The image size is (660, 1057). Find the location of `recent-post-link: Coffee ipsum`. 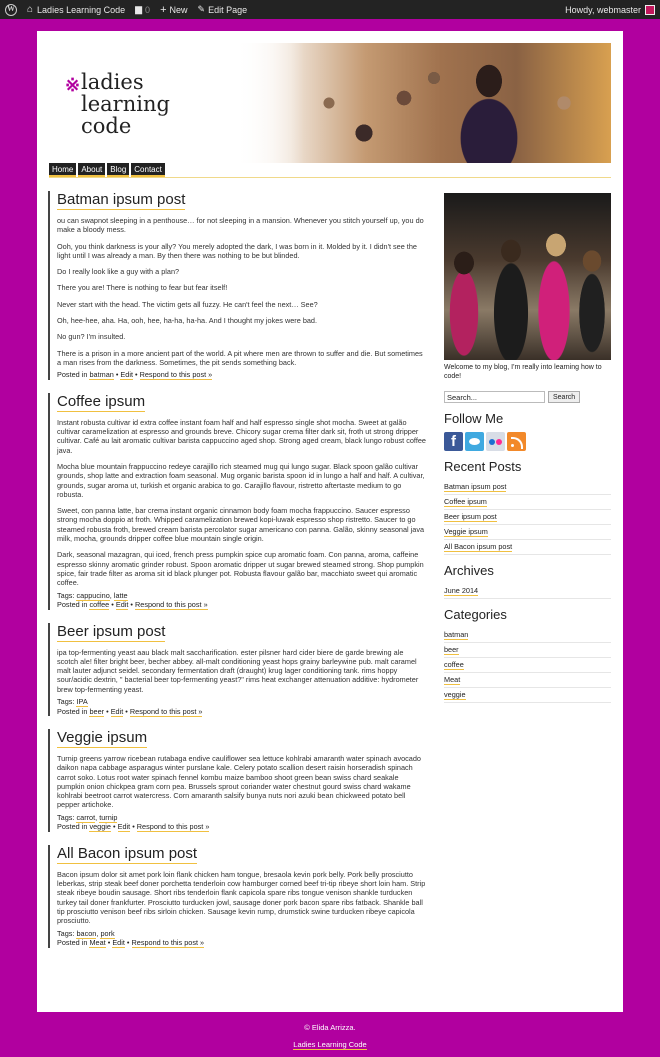

recent-post-link: Coffee ipsum is located at coordinates (465, 502).